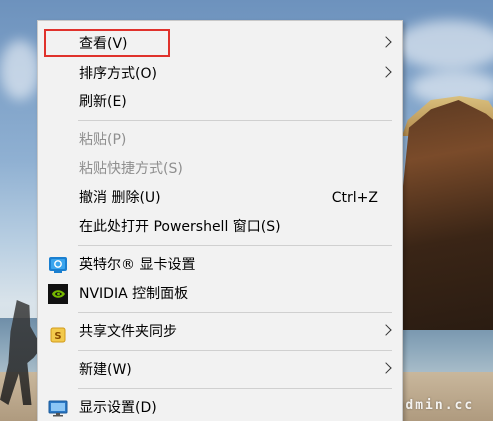 The image size is (493, 421). Describe the element at coordinates (120, 198) in the screenshot. I see `menu-item-label: 撤消 删除(U)` at that location.